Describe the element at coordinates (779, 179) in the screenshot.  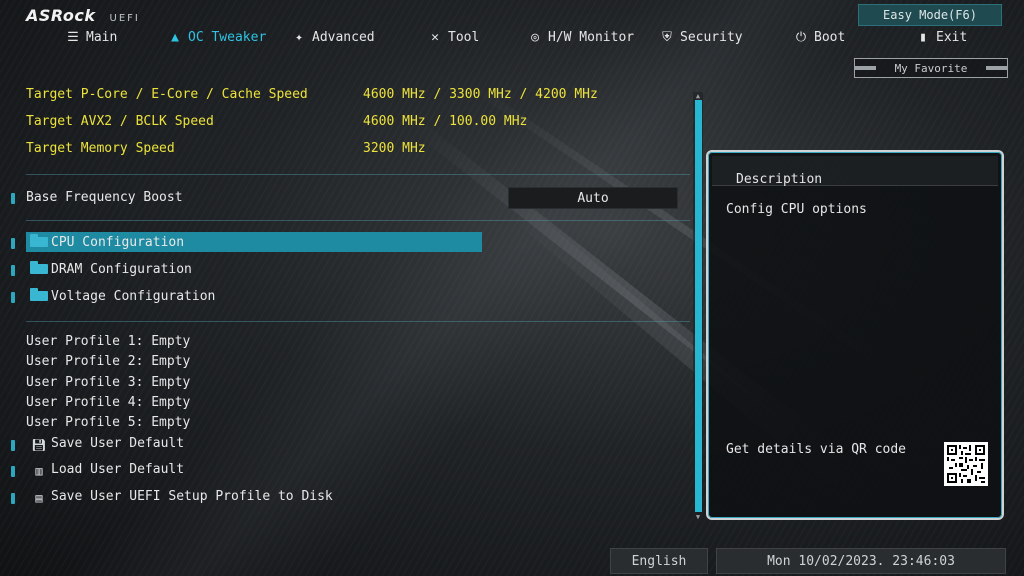
I see `description-title: Description` at that location.